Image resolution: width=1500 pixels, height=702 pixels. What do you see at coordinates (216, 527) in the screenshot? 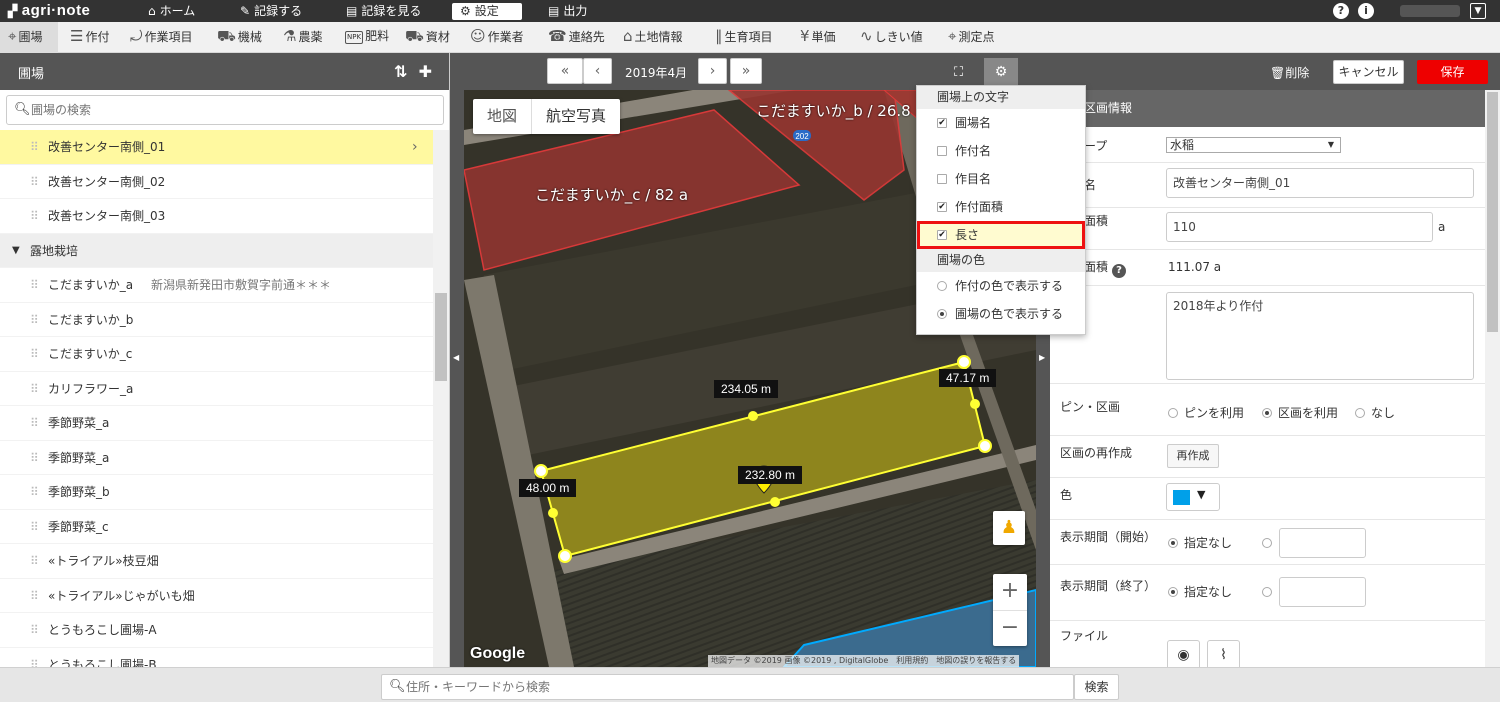
I see `field-list-item: ⠿ 季節野菜_c` at bounding box center [216, 527].